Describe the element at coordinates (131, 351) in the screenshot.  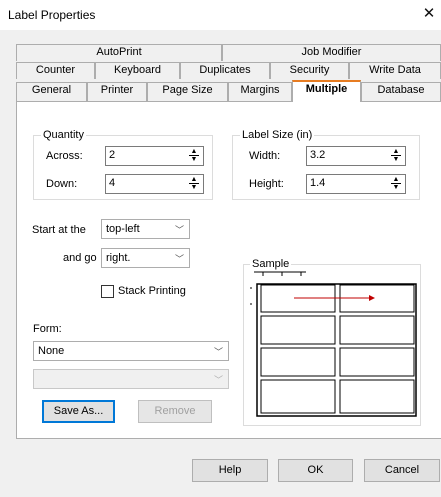
I see `form-select: None ﹀` at that location.